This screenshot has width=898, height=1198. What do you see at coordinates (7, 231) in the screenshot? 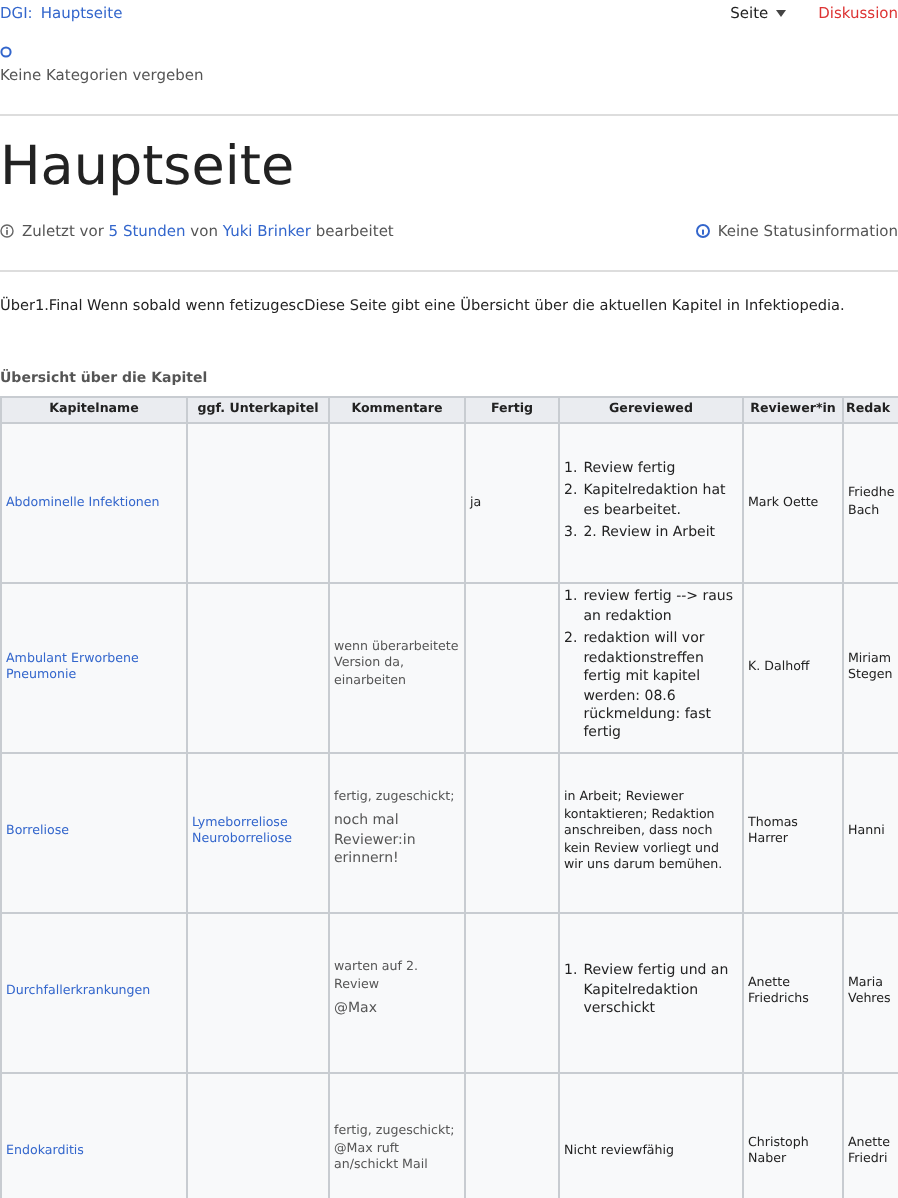
I see `info-icon` at bounding box center [7, 231].